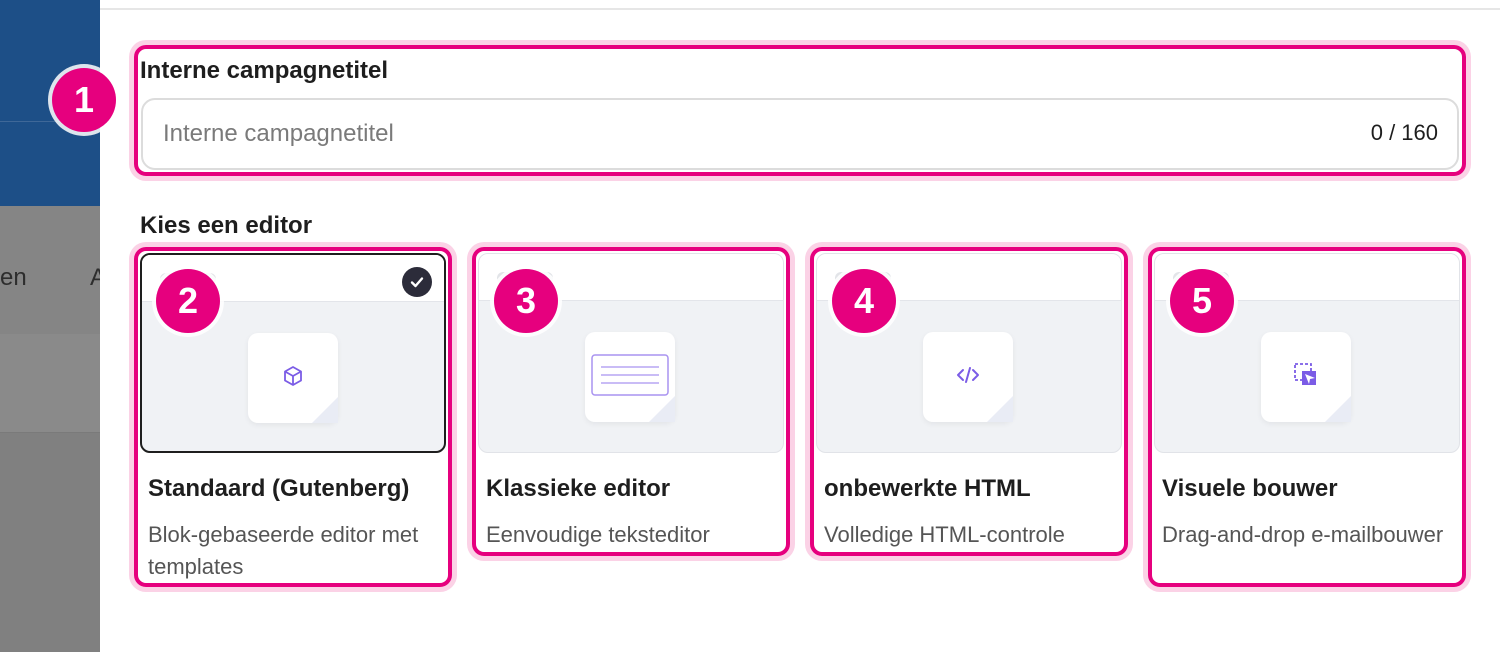 The height and width of the screenshot is (652, 1500). I want to click on campaign-title-input, so click(800, 134).